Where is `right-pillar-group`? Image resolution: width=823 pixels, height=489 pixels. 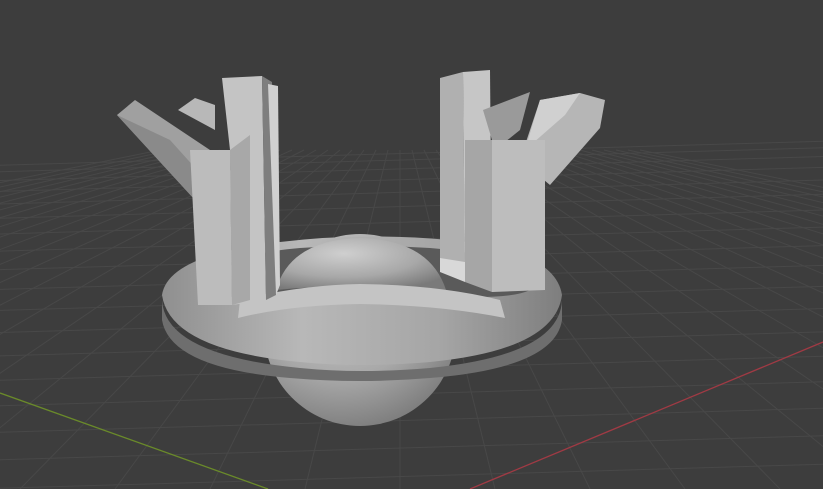 right-pillar-group is located at coordinates (522, 181).